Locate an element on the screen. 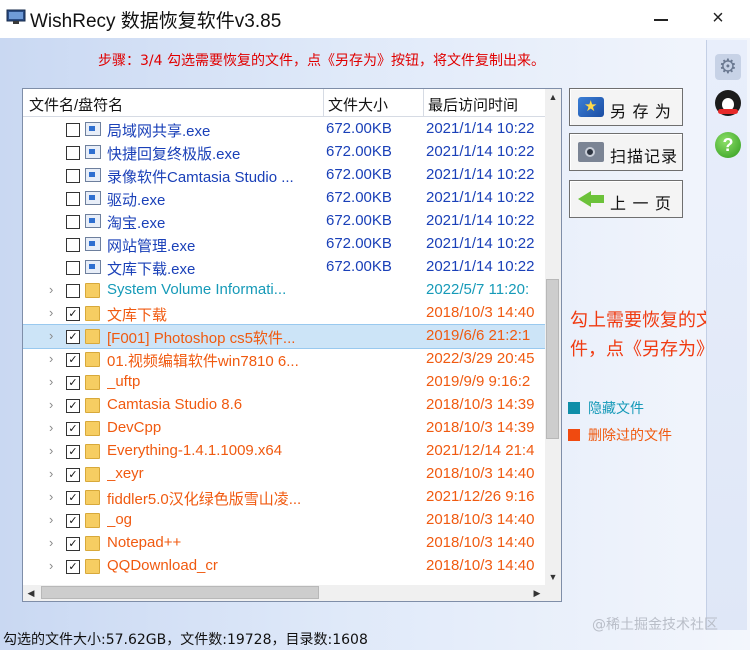  table-row: 网站管理.exe 672.00KB 2021/1/14 10:22 is located at coordinates (284, 244).